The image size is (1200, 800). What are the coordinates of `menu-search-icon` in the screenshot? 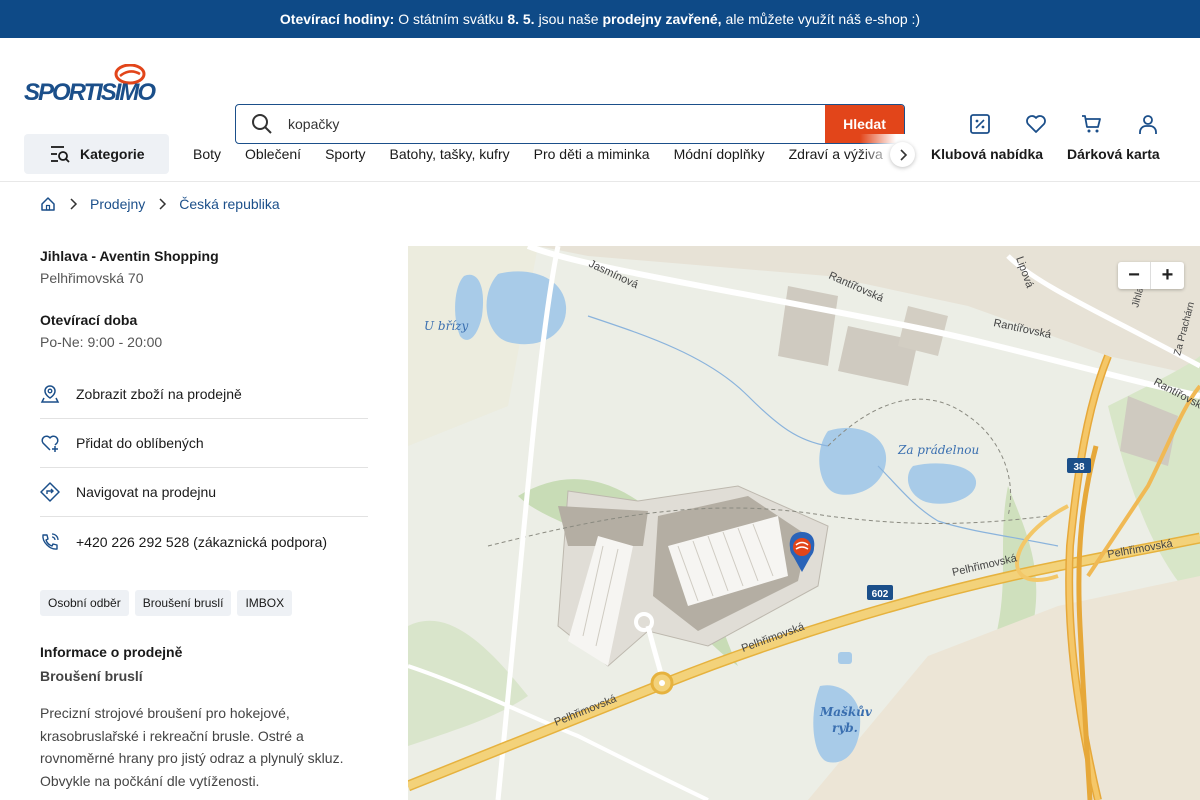 It's located at (60, 154).